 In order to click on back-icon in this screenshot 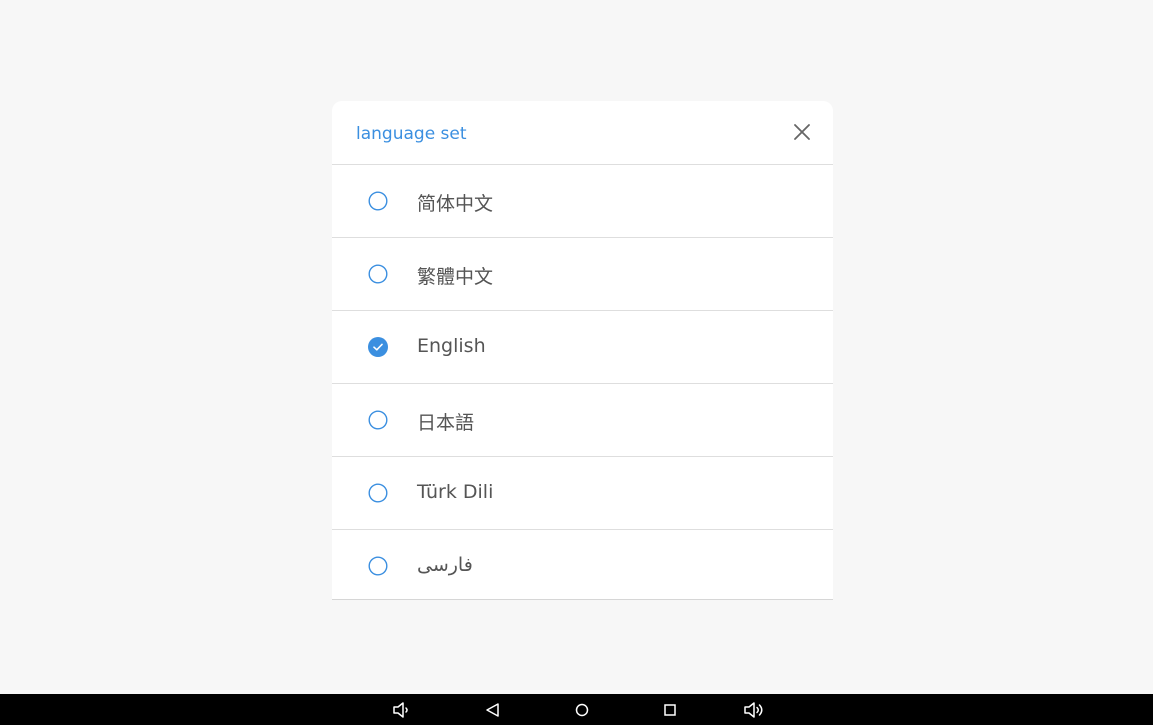, I will do `click(492, 710)`.